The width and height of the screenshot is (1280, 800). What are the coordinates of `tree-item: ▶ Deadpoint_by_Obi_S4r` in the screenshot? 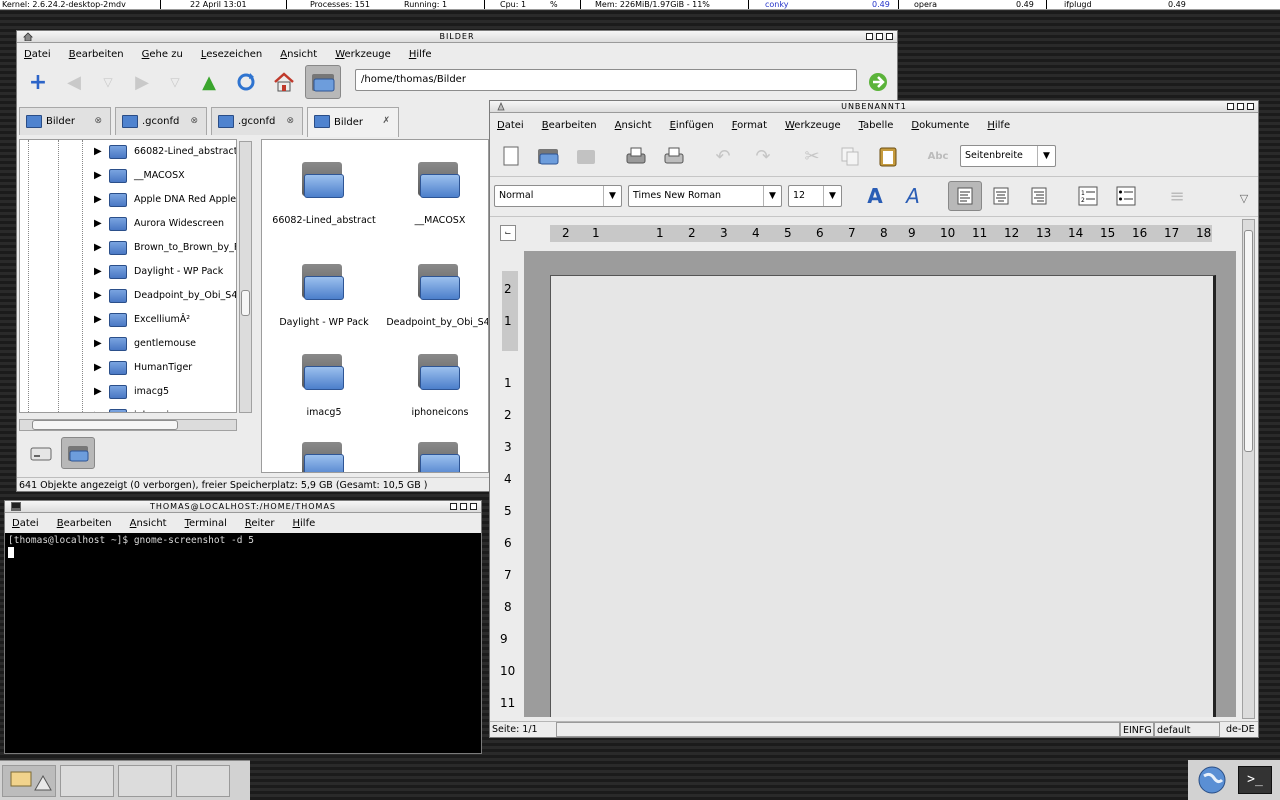 It's located at (128, 296).